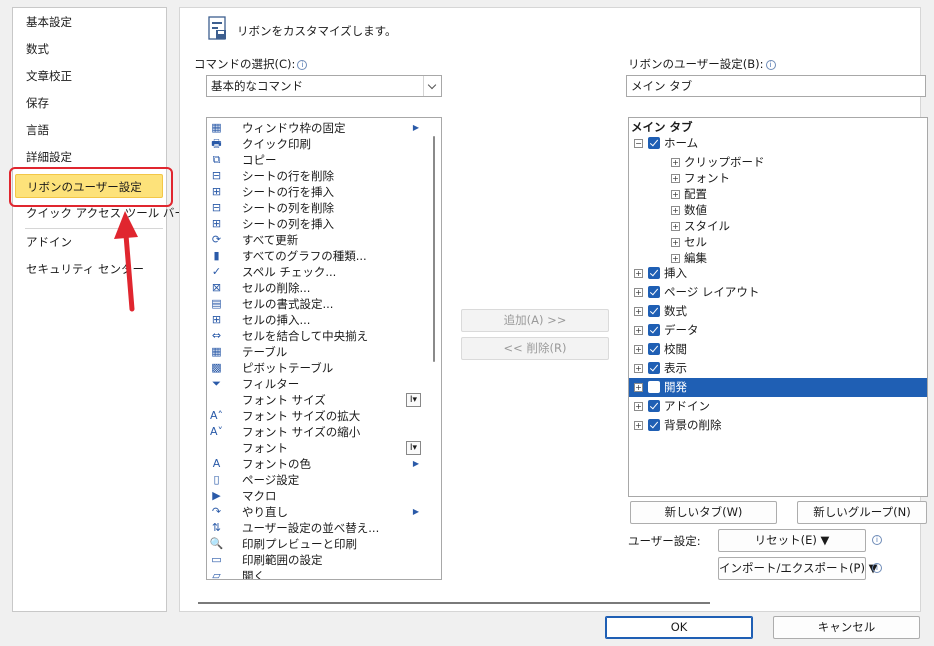 The width and height of the screenshot is (934, 646). I want to click on command-item: ▶ マクロ, so click(316, 496).